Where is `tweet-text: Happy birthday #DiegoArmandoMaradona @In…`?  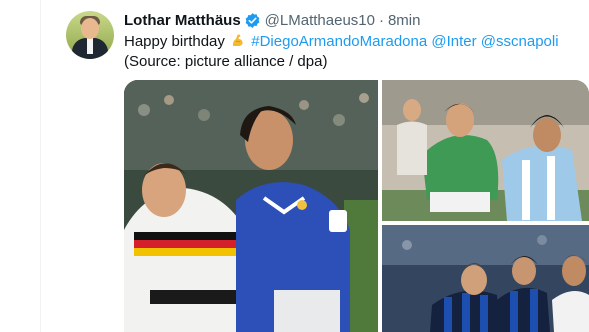
tweet-text: Happy birthday #DiegoArmandoMaradona @In… is located at coordinates (351, 52).